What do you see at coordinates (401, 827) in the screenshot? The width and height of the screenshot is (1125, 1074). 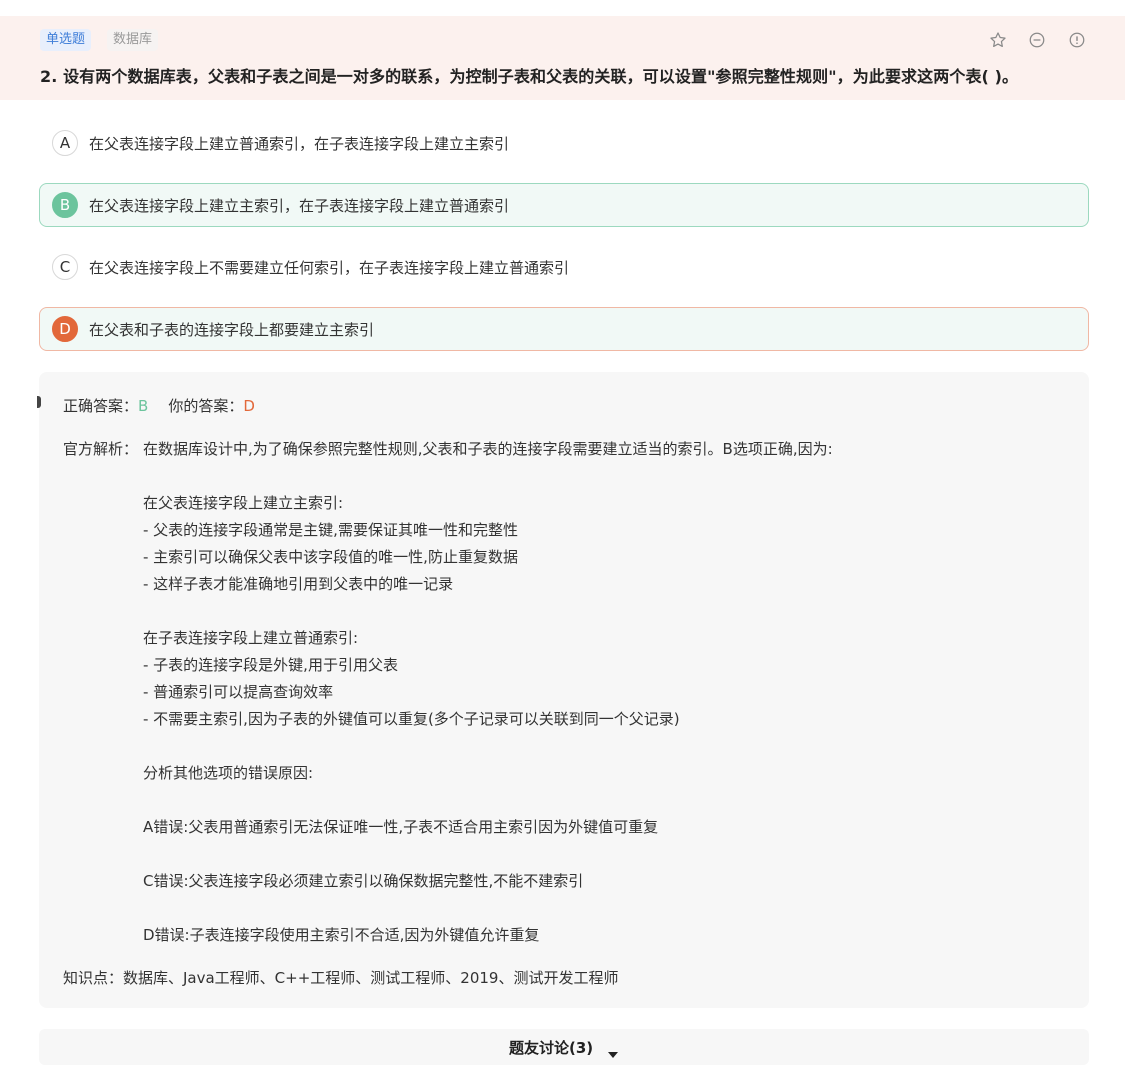 I see `explanation-line: A错误:父表用普通索引无法保证唯一性,子表不适合用主索引因为外键值可重复` at bounding box center [401, 827].